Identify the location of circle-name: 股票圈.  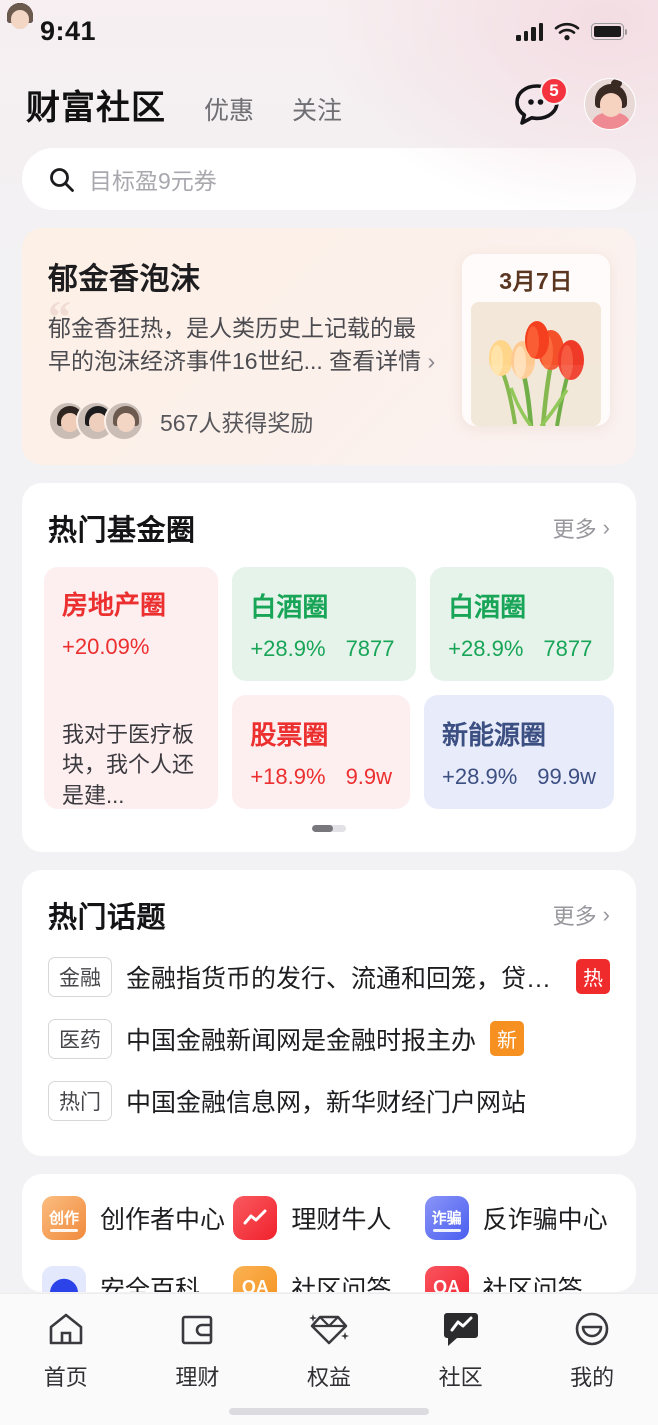
(289, 735).